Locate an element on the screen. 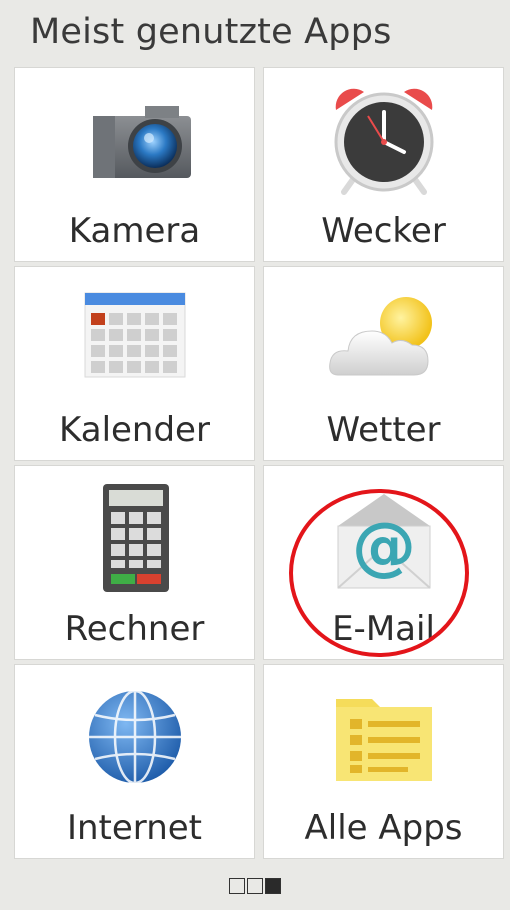 This screenshot has height=910, width=510. alarm-clock-icon is located at coordinates (384, 140).